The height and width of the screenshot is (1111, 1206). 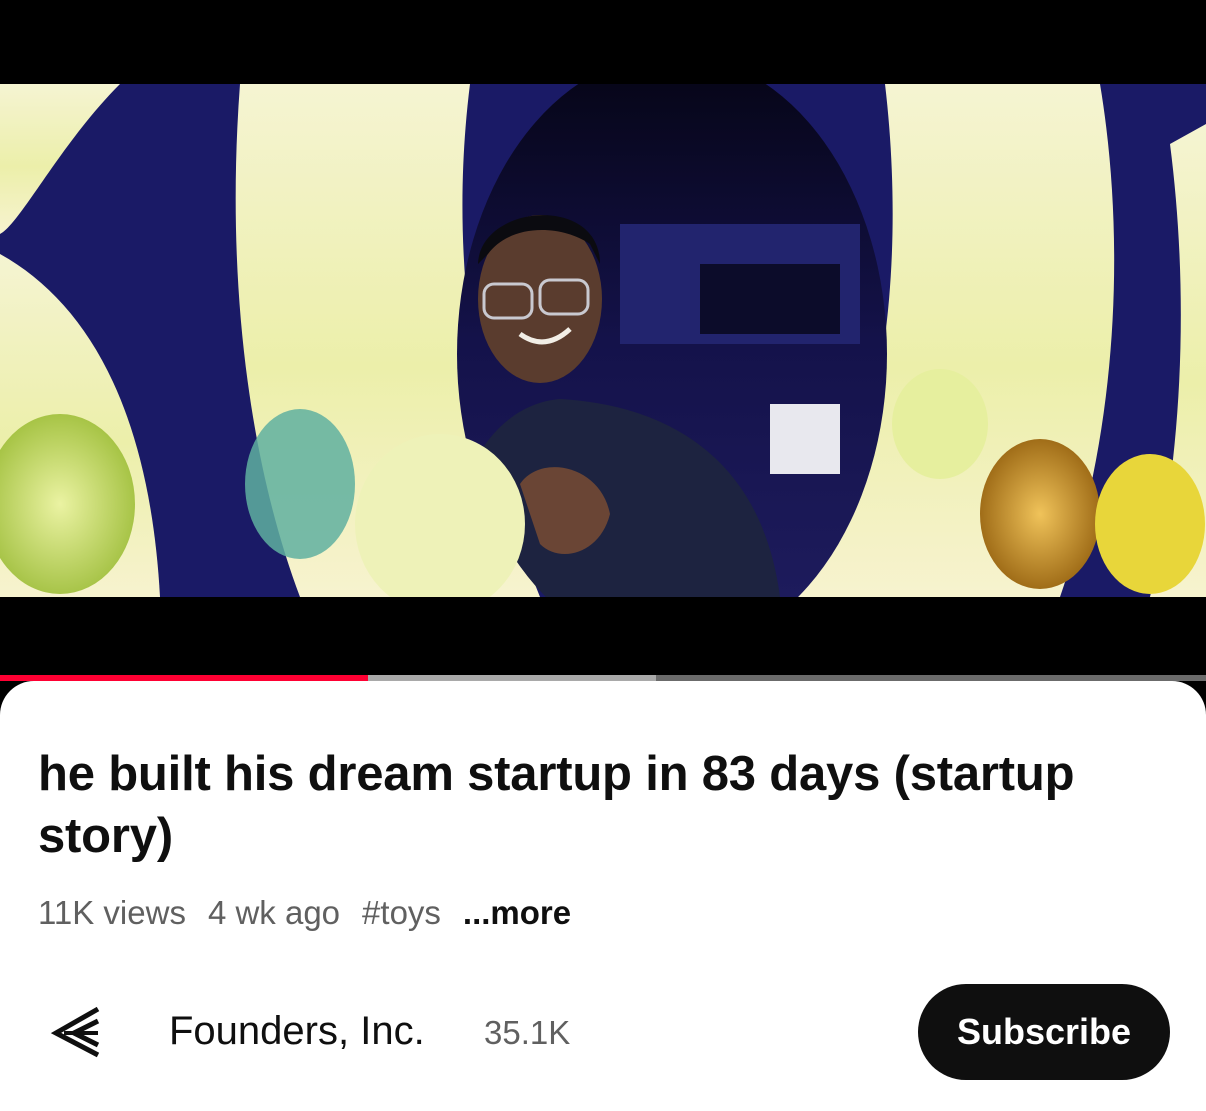 I want to click on view-count: 11K views, so click(x=112, y=912).